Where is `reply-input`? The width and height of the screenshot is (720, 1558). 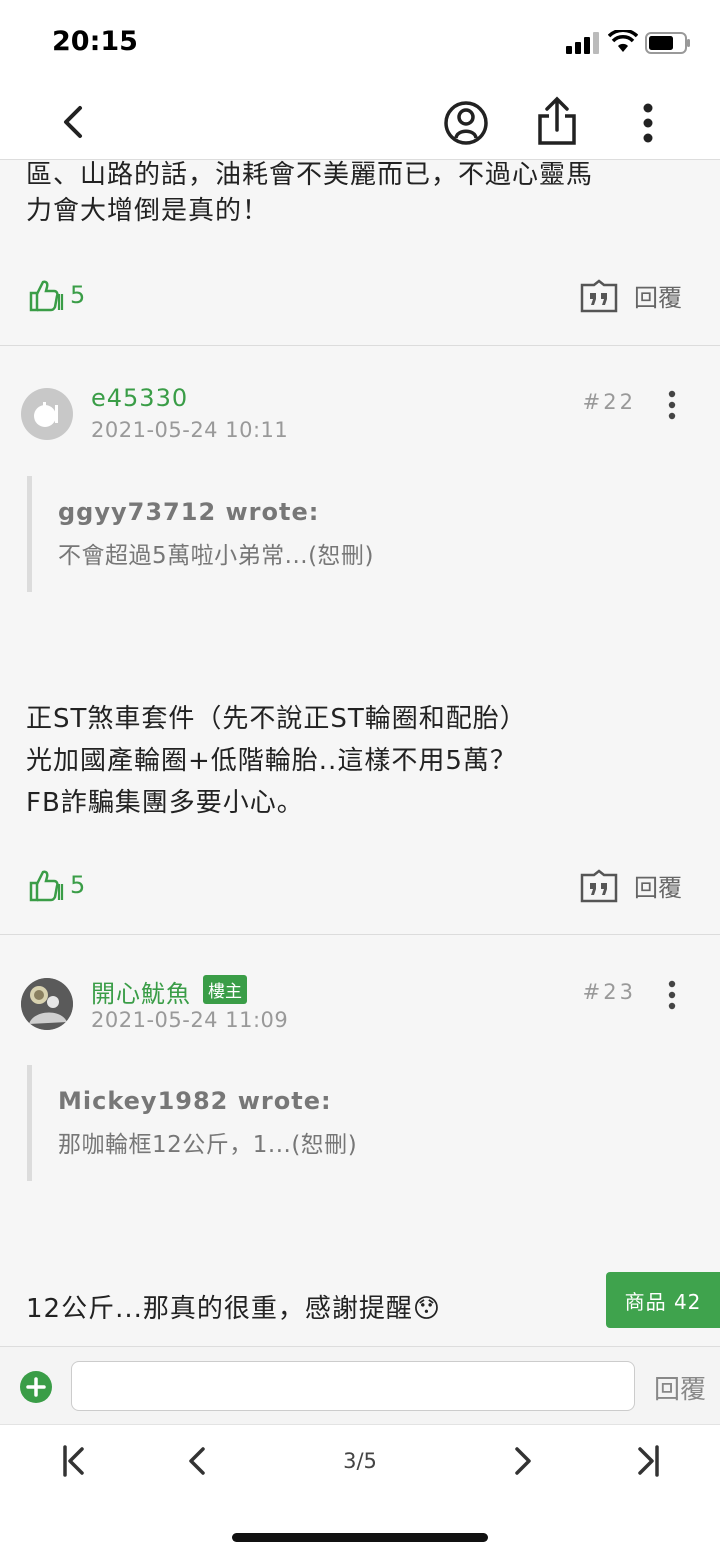
reply-input is located at coordinates (353, 1386).